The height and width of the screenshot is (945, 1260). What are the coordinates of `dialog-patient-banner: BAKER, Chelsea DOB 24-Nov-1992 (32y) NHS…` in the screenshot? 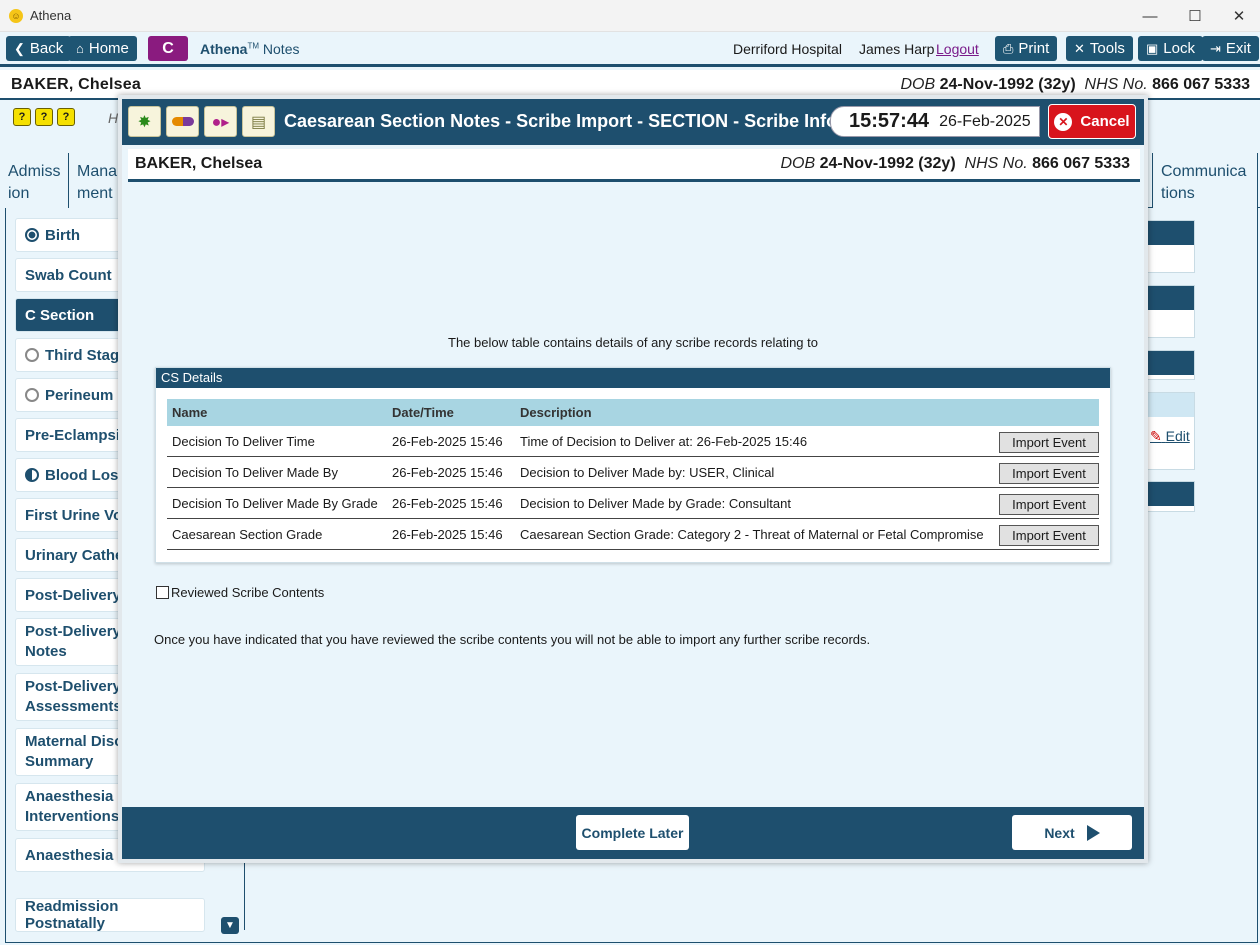 It's located at (634, 165).